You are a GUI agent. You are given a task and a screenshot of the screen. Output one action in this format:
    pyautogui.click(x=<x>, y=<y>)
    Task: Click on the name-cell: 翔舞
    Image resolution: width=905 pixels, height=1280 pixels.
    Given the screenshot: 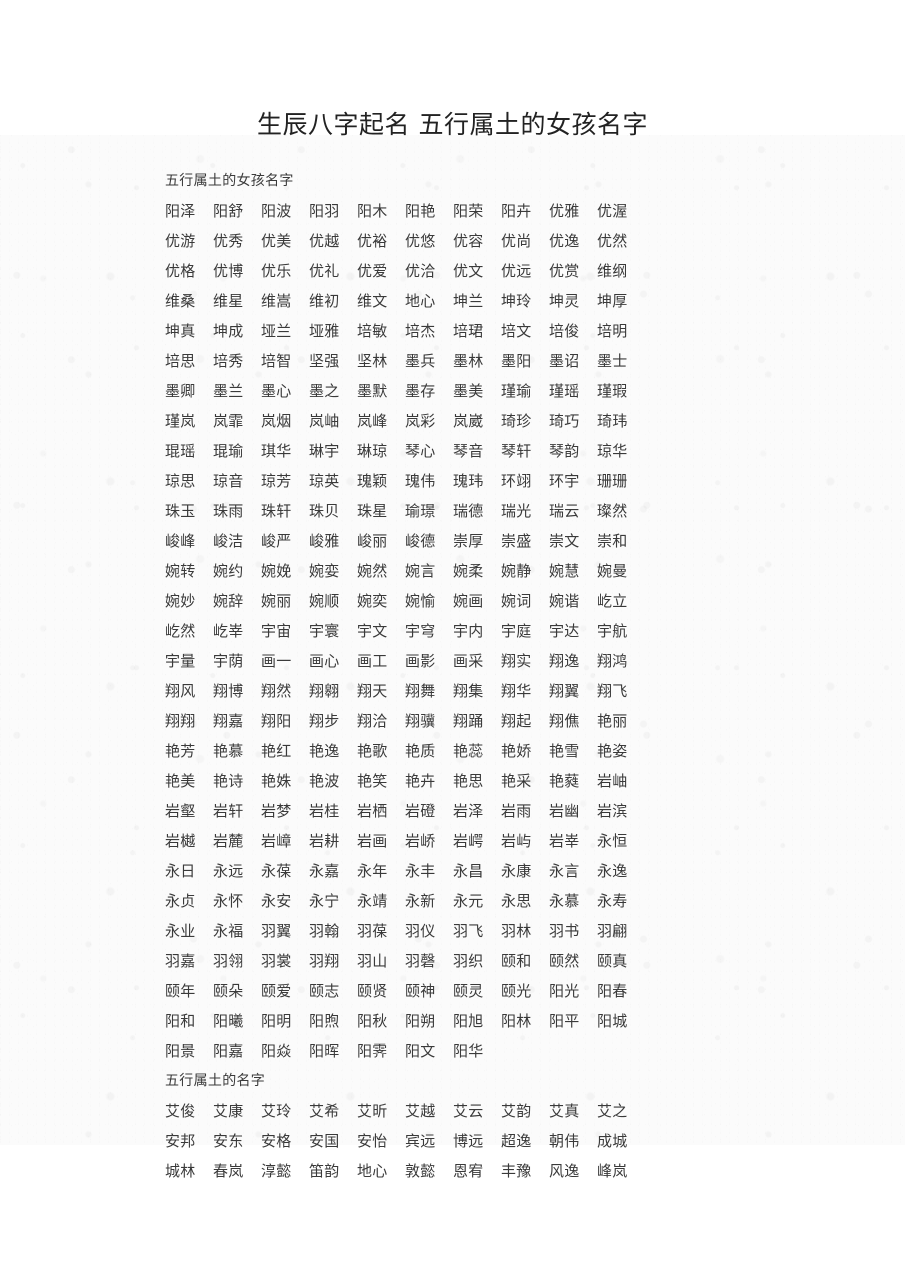 What is the action you would take?
    pyautogui.click(x=420, y=691)
    